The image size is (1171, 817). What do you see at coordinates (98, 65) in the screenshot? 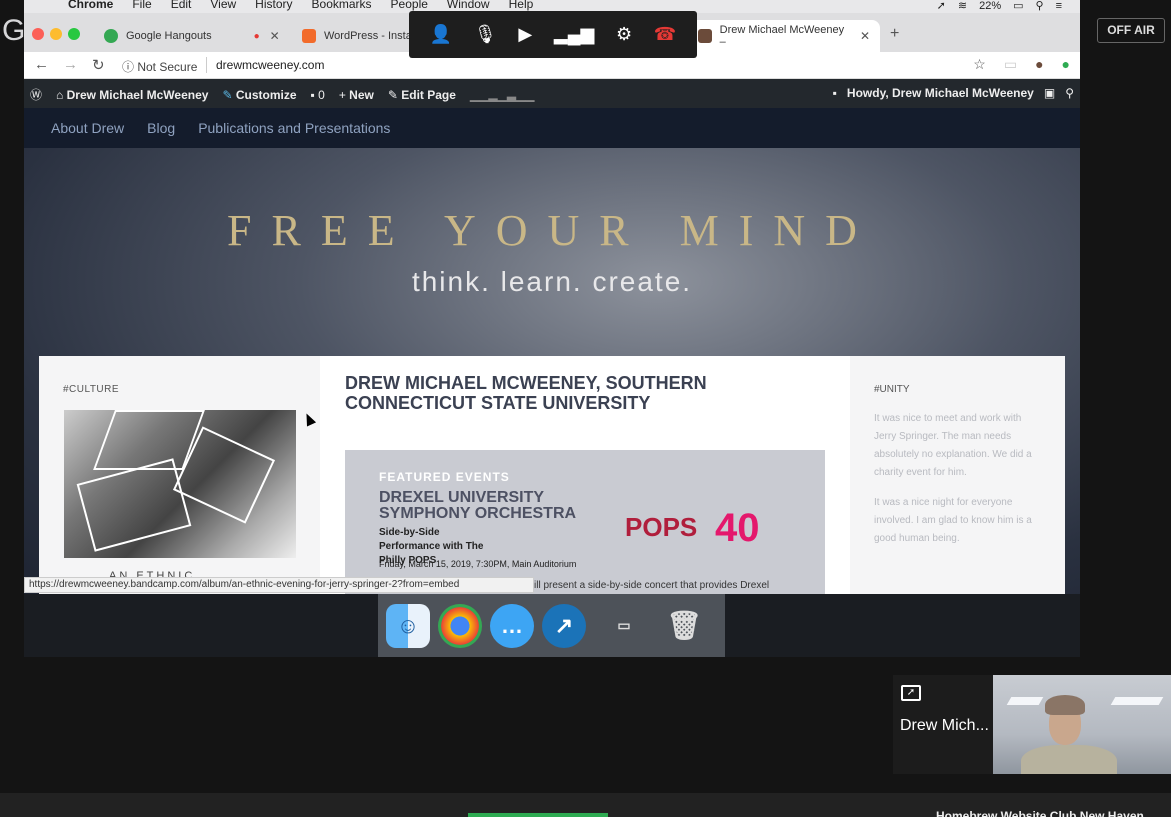
I see `reload-icon: ↻` at bounding box center [98, 65].